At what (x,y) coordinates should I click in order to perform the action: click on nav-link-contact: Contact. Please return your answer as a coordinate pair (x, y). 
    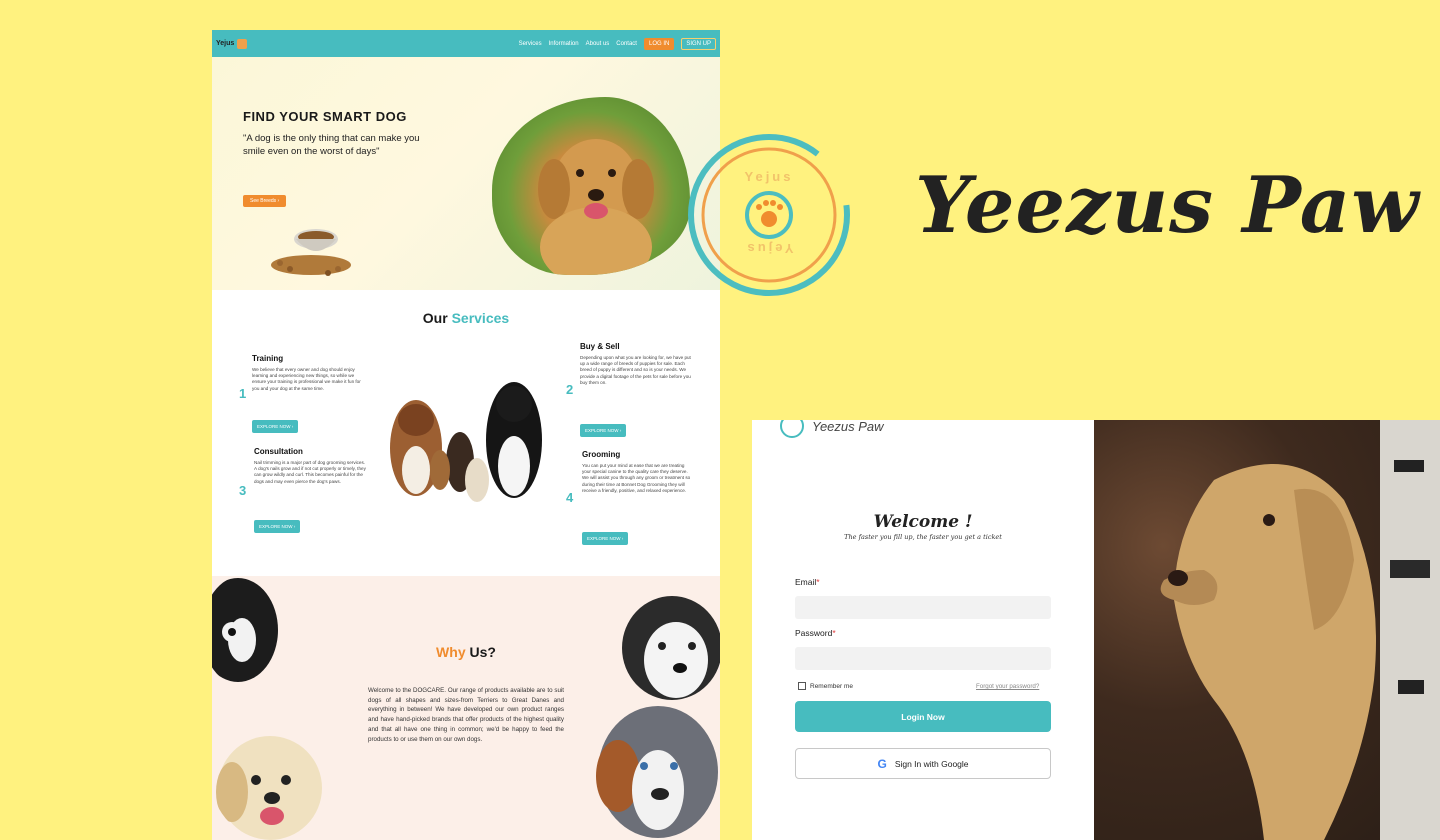
    Looking at the image, I should click on (626, 44).